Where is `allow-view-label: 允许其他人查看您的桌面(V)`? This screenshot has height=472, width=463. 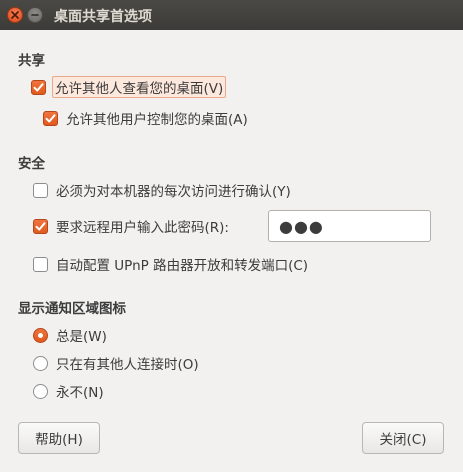
allow-view-label: 允许其他人查看您的桌面(V) is located at coordinates (139, 87).